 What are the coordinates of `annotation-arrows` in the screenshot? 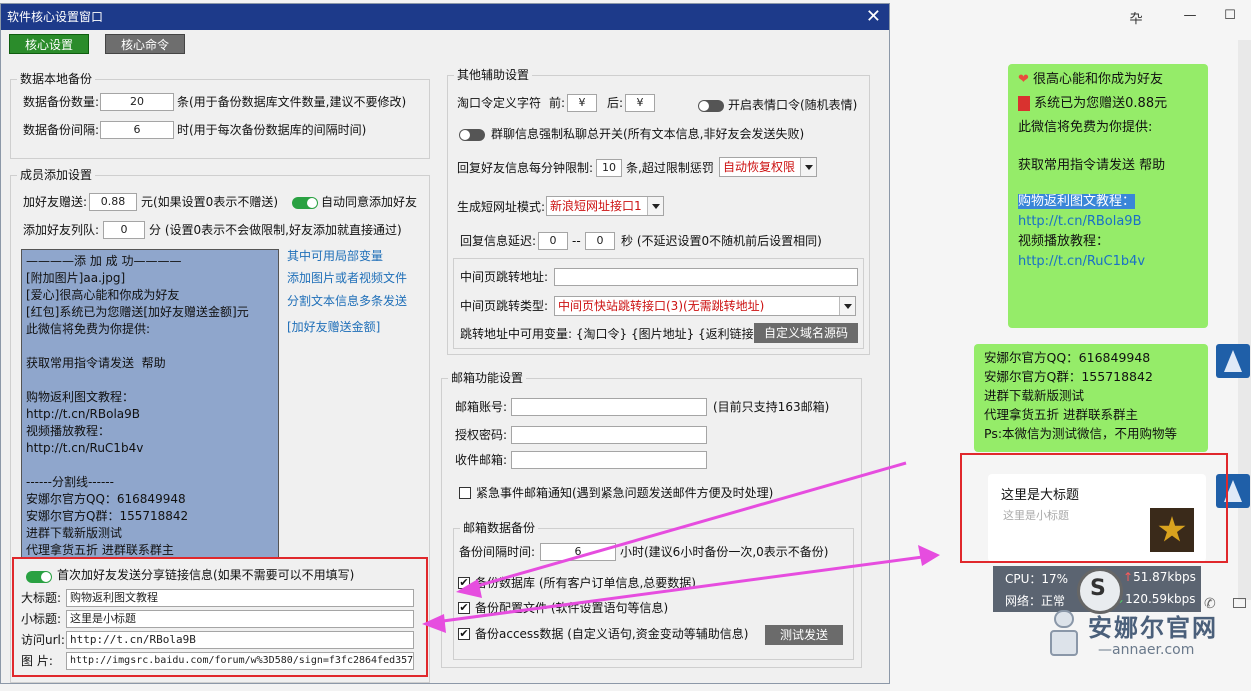 It's located at (681, 547).